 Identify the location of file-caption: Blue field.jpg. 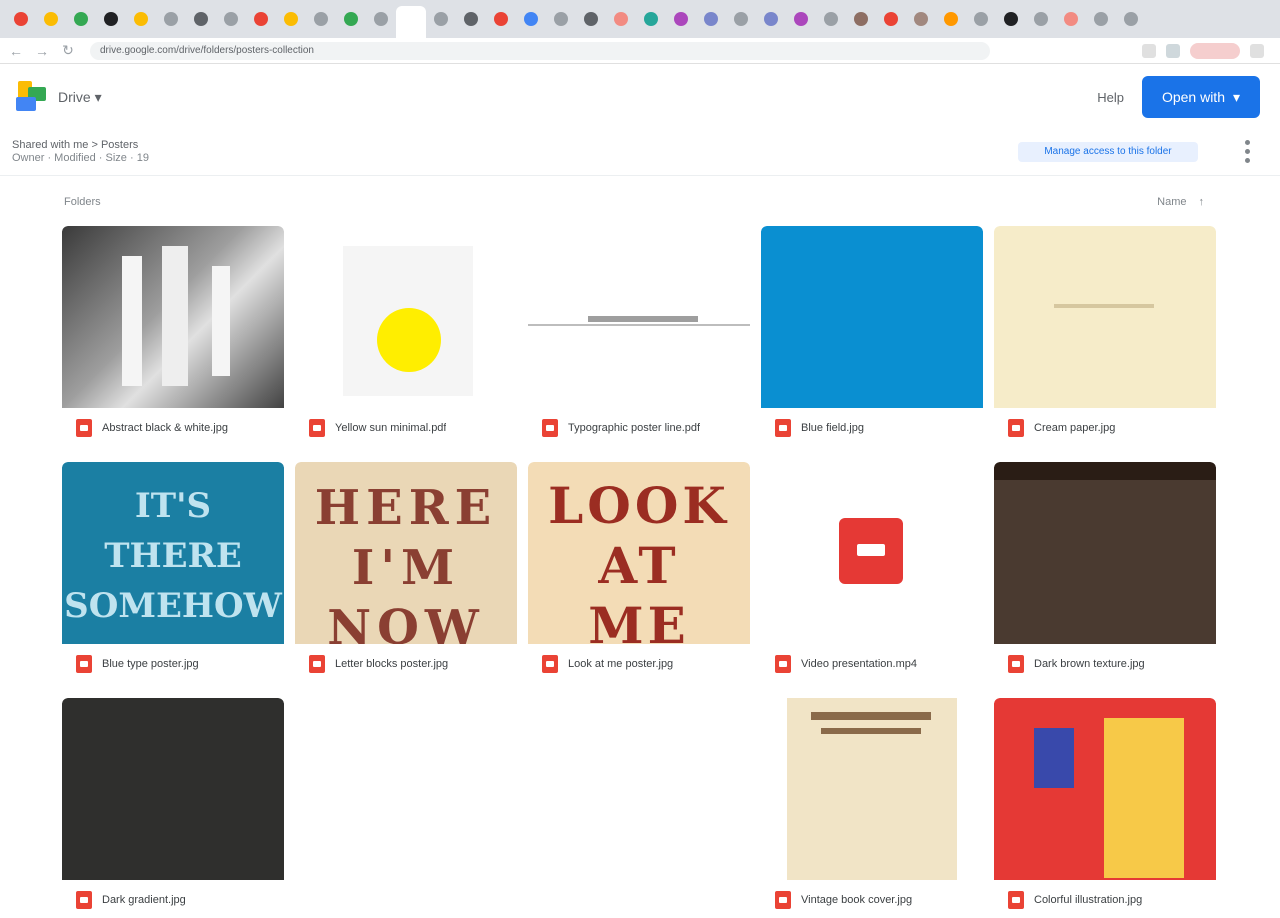
(872, 428).